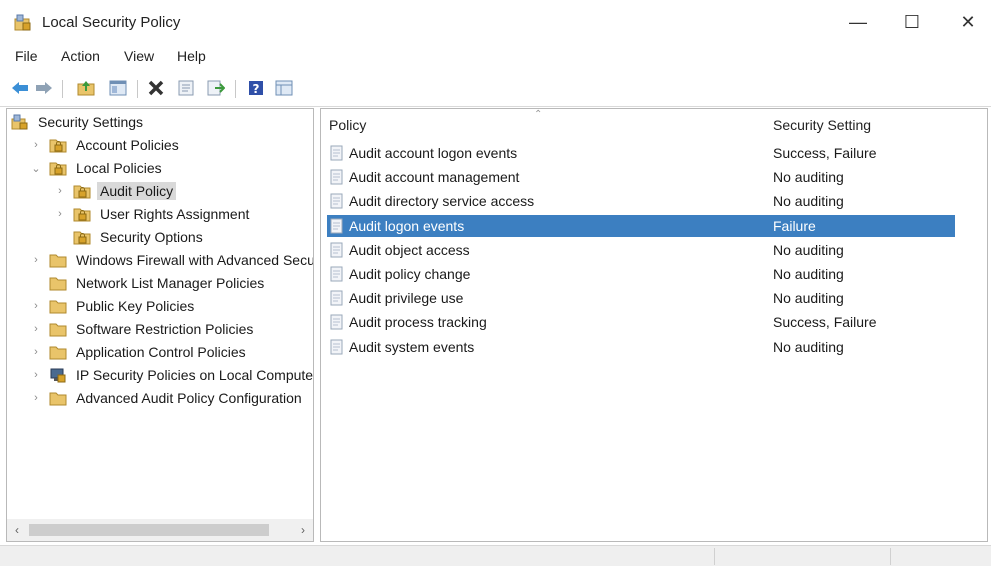 This screenshot has height=566, width=991. I want to click on column-header-security-setting: Security Setting, so click(822, 125).